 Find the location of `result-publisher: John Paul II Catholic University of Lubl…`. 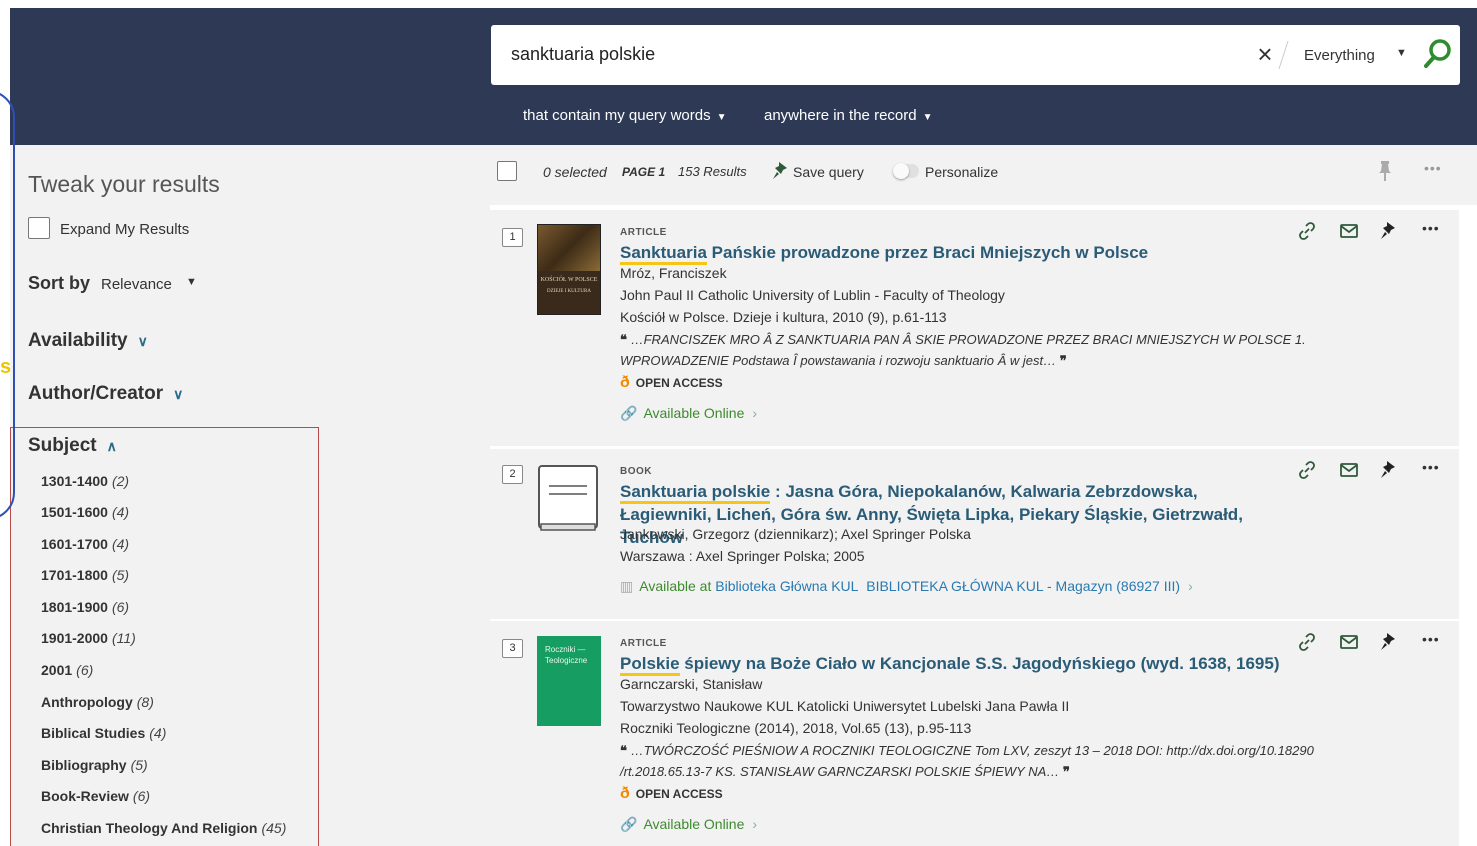

result-publisher: John Paul II Catholic University of Lubl… is located at coordinates (812, 295).